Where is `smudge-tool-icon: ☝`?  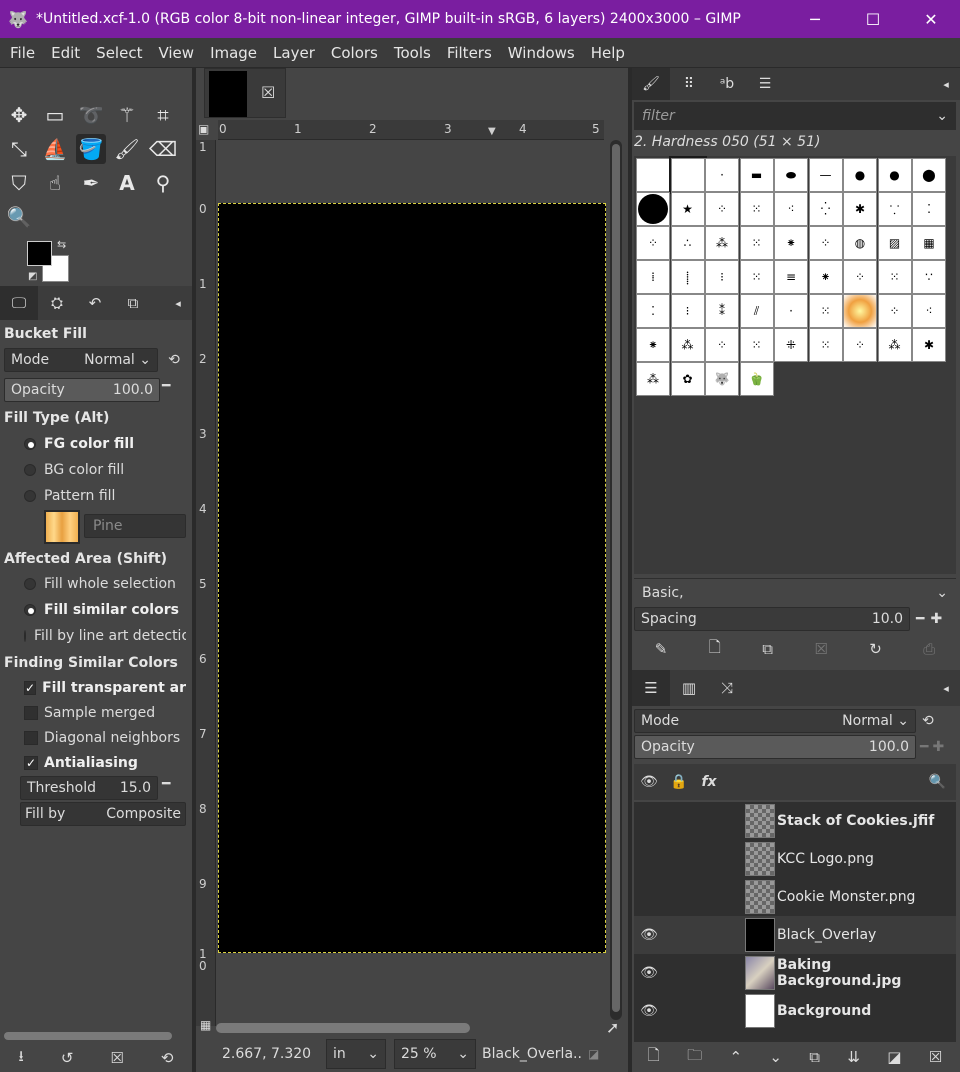 smudge-tool-icon: ☝ is located at coordinates (55, 183).